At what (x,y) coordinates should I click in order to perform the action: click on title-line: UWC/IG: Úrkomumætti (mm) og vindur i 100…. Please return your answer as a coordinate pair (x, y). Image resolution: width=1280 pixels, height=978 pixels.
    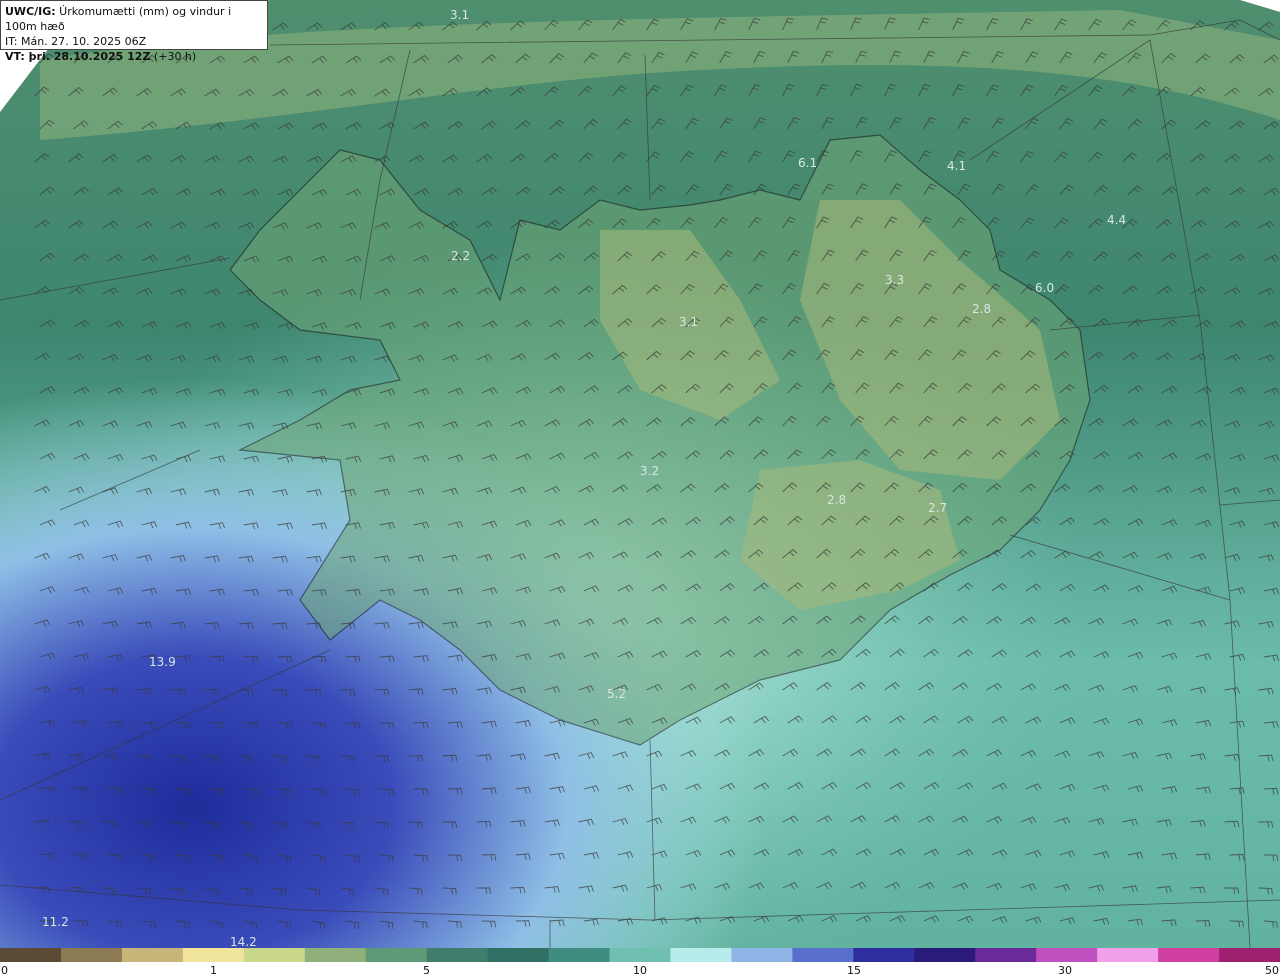
    Looking at the image, I should click on (134, 19).